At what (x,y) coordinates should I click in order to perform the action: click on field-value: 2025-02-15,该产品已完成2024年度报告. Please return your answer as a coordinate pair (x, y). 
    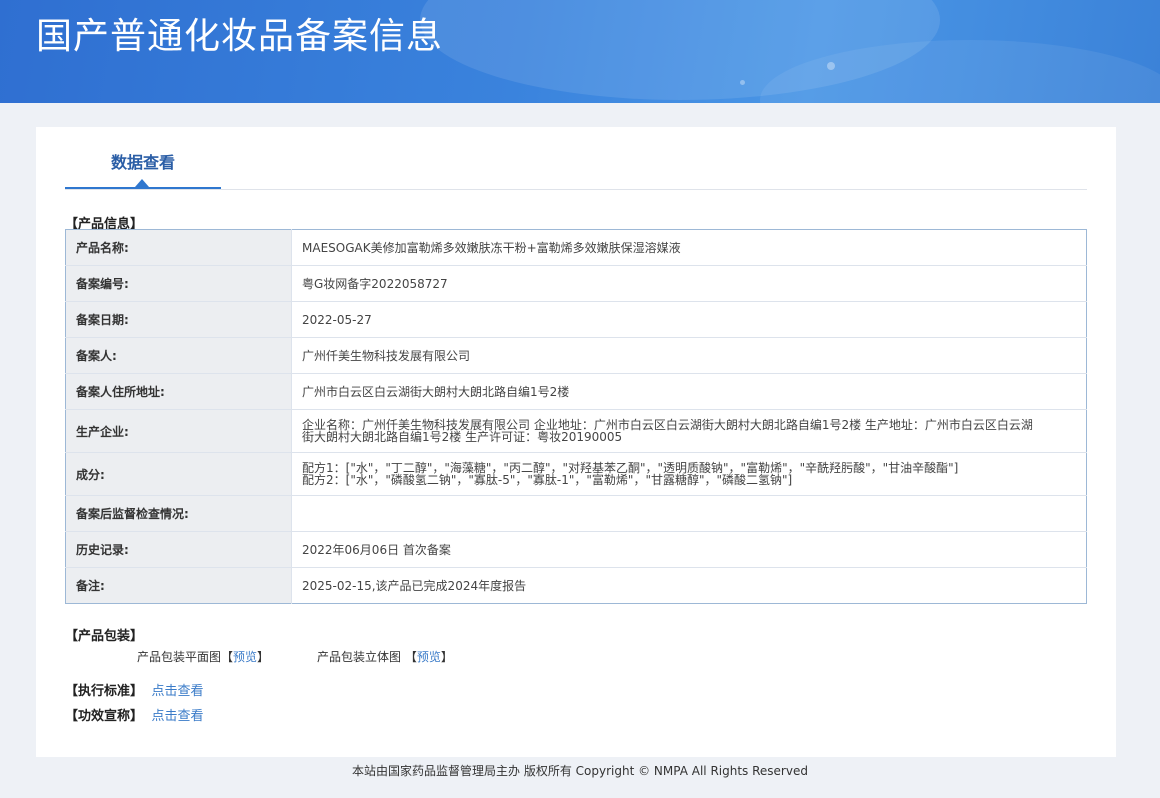
    Looking at the image, I should click on (414, 585).